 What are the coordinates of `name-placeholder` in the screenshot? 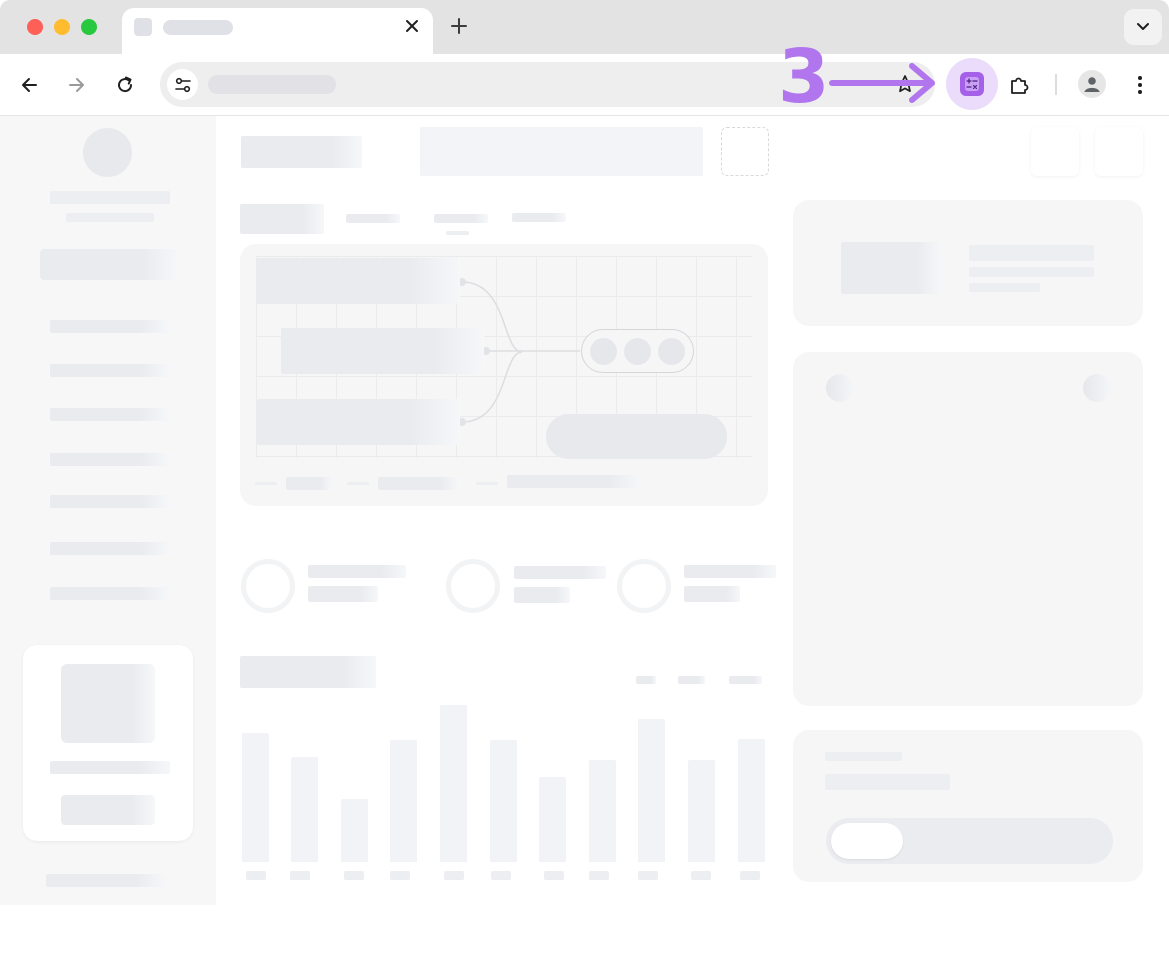 It's located at (110, 197).